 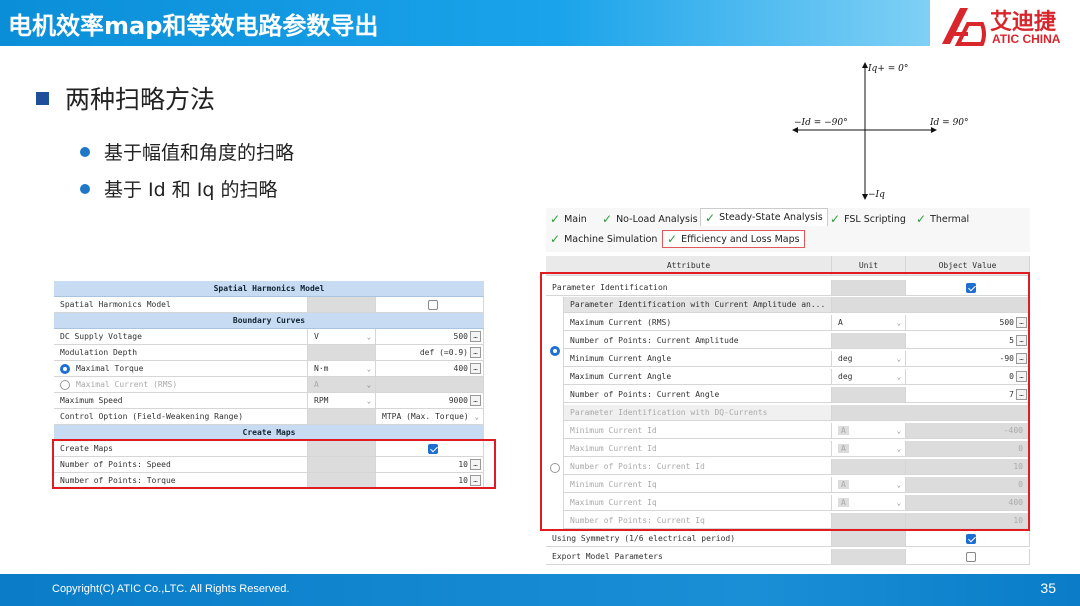 I want to click on tab-fsl-scripting: ✓ FSL Scripting, so click(x=868, y=219).